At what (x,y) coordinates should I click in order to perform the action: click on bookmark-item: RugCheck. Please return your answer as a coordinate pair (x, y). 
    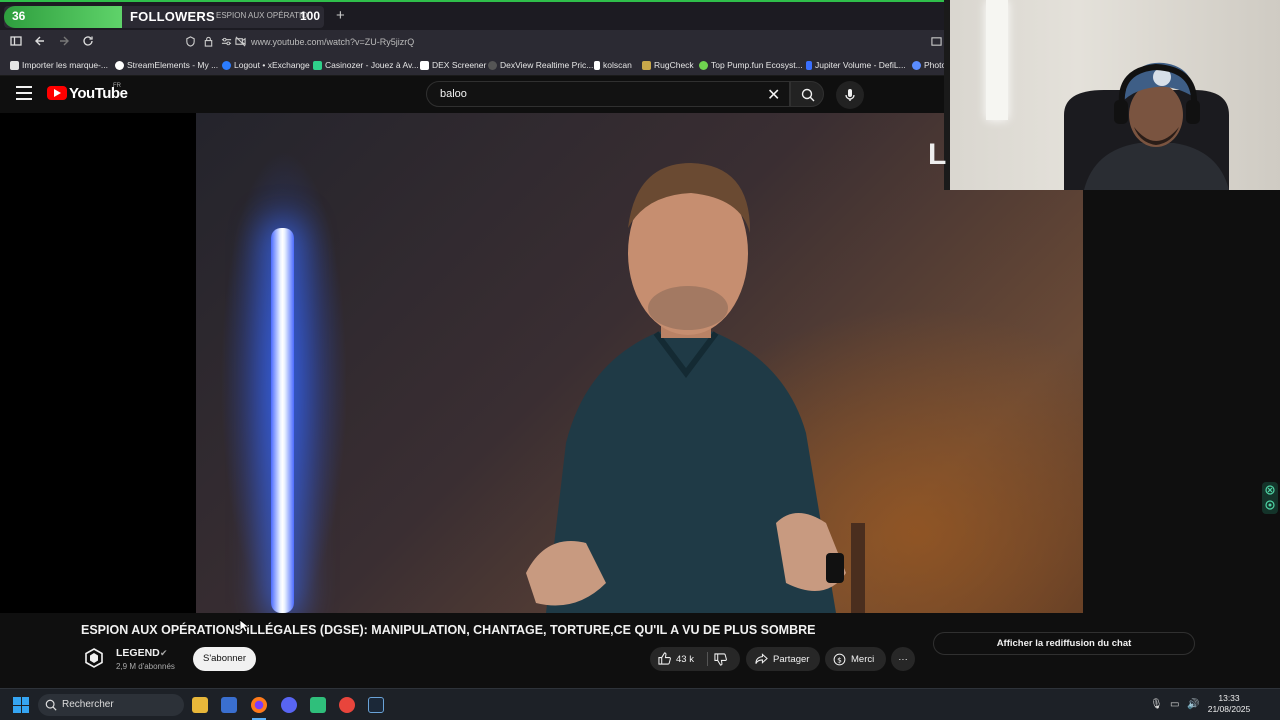
    Looking at the image, I should click on (668, 65).